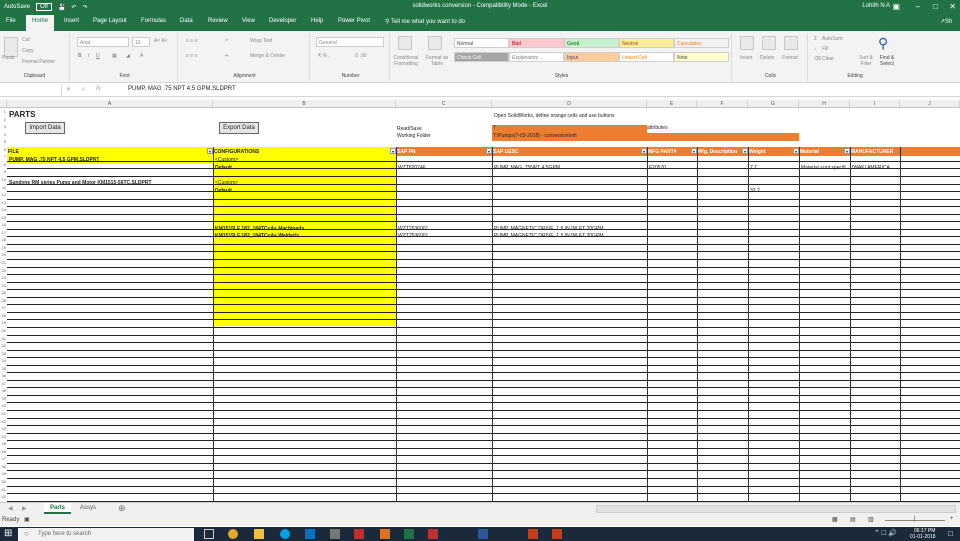 This screenshot has height=541, width=960. What do you see at coordinates (3, 141) in the screenshot?
I see `row-number: 5` at bounding box center [3, 141].